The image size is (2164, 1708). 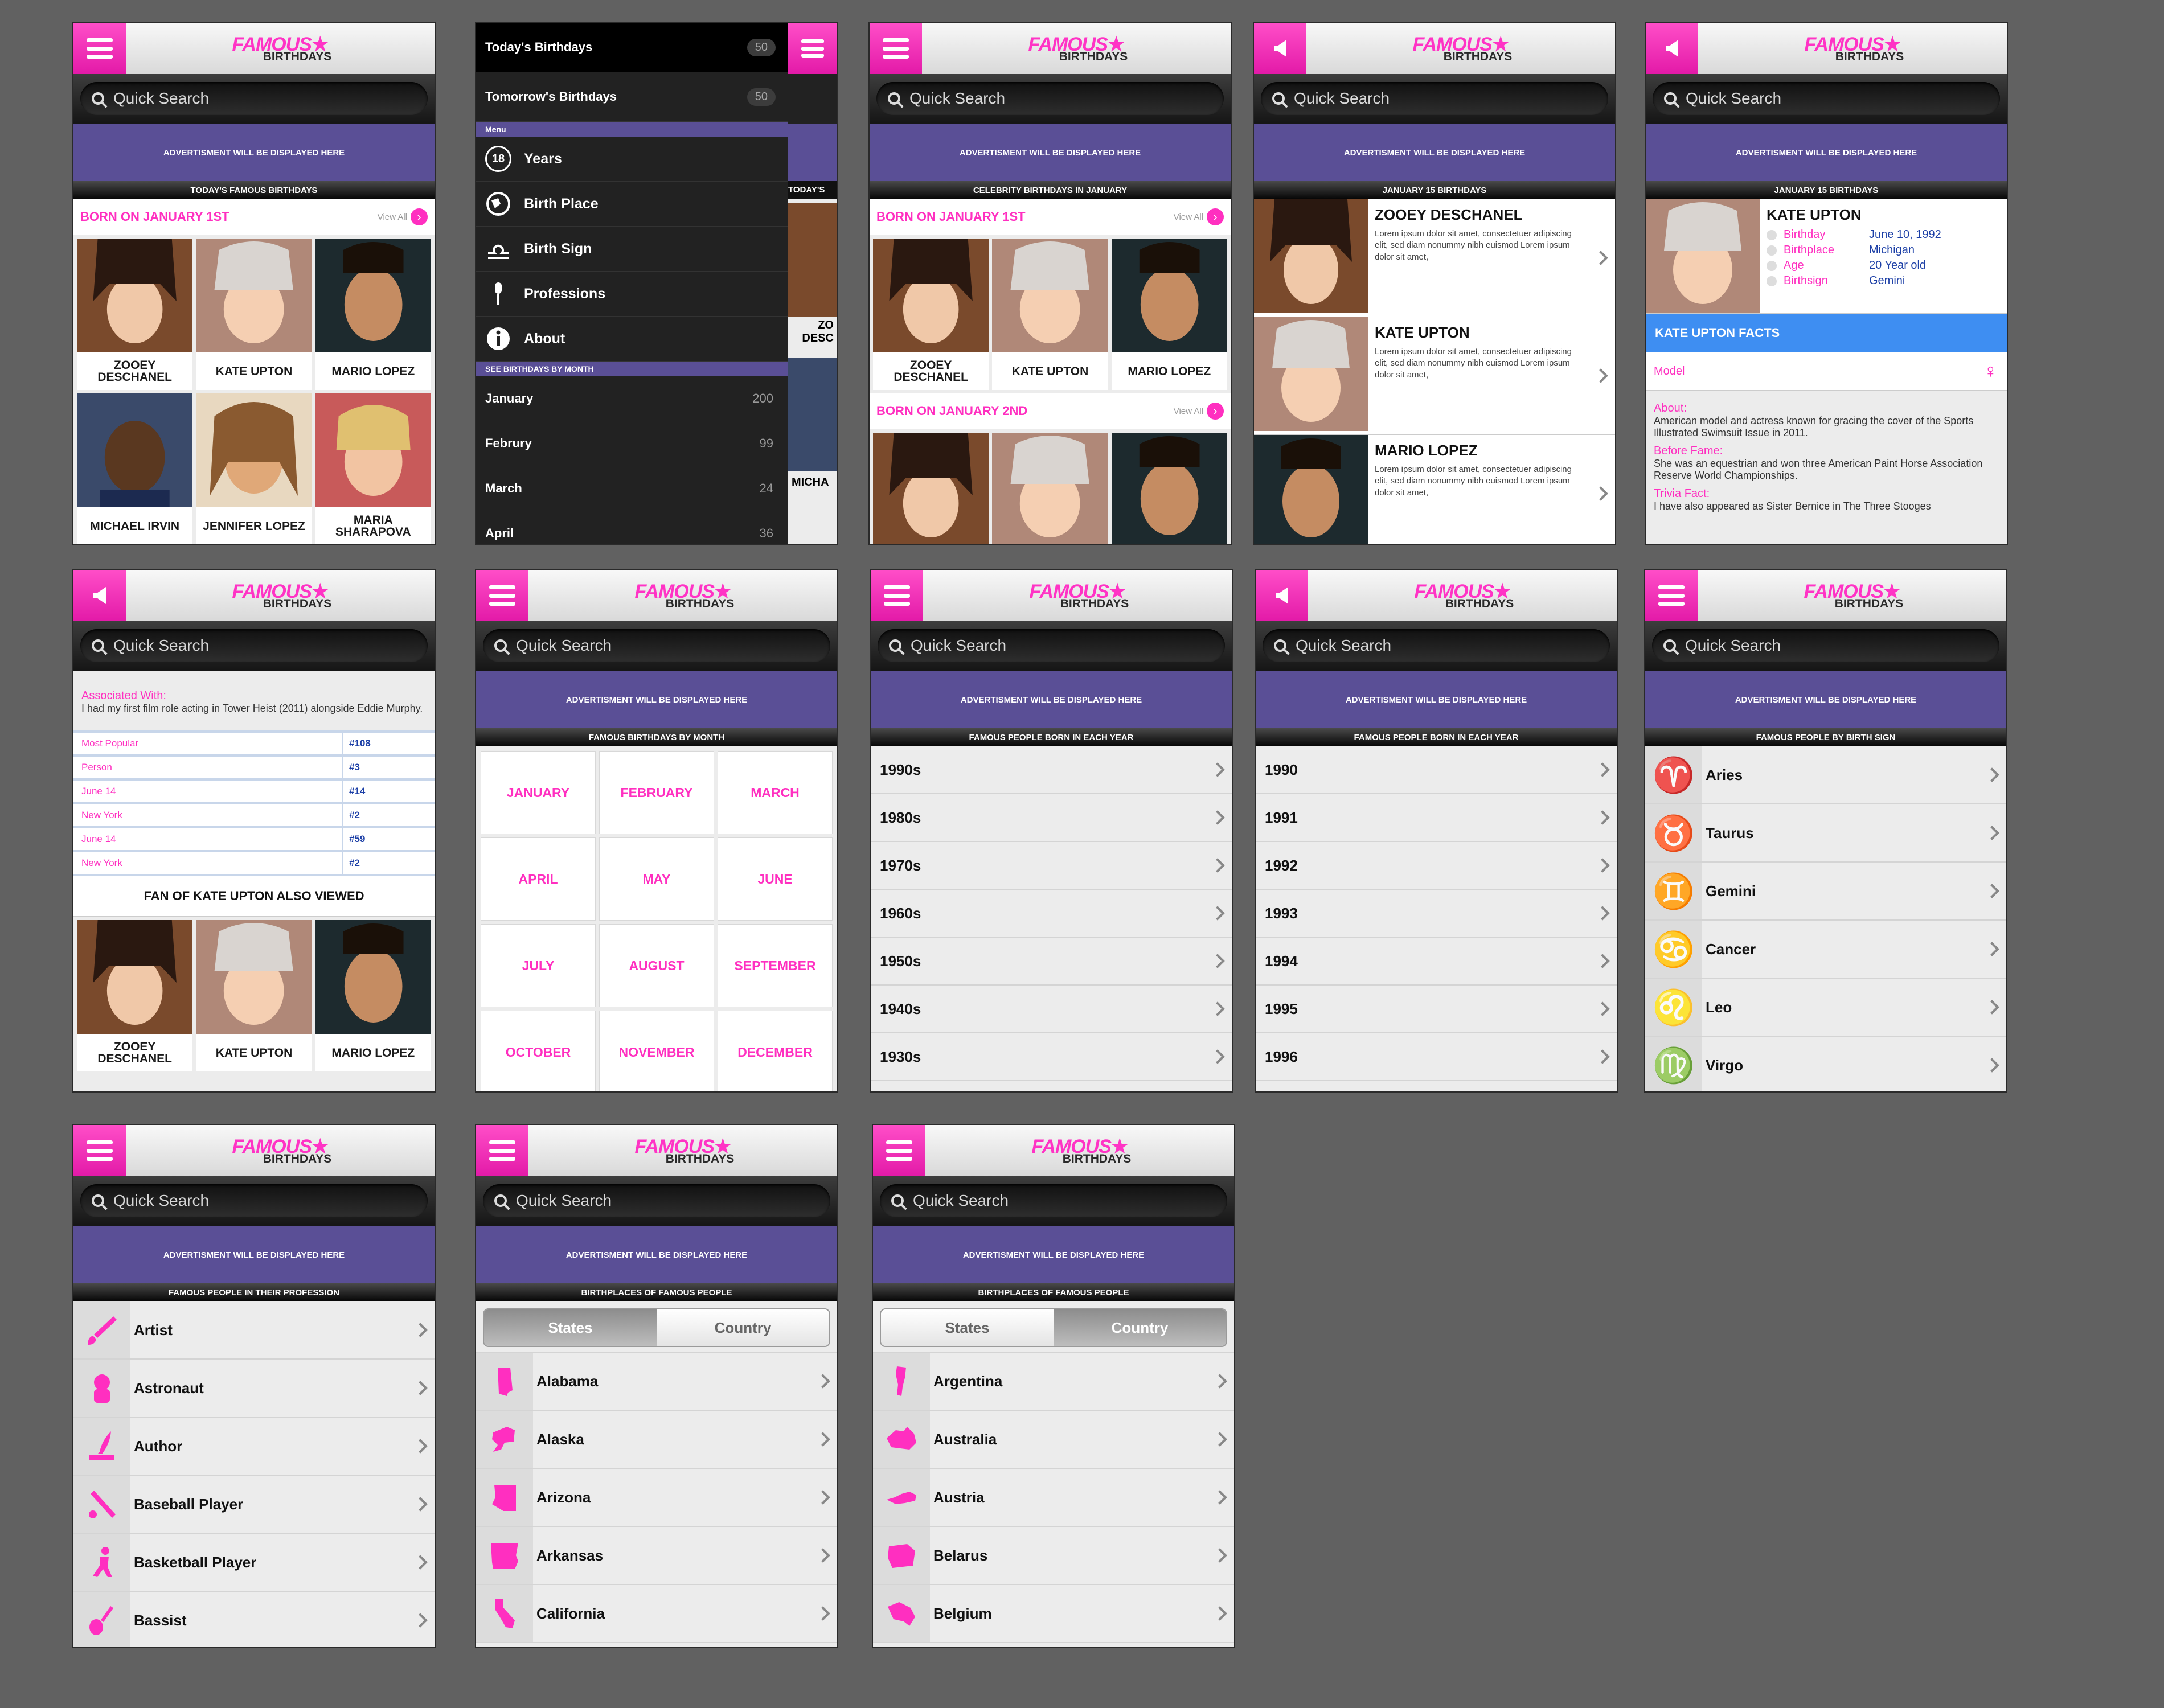 I want to click on sign-row-taurus: ♉ Taurus, so click(x=1826, y=833).